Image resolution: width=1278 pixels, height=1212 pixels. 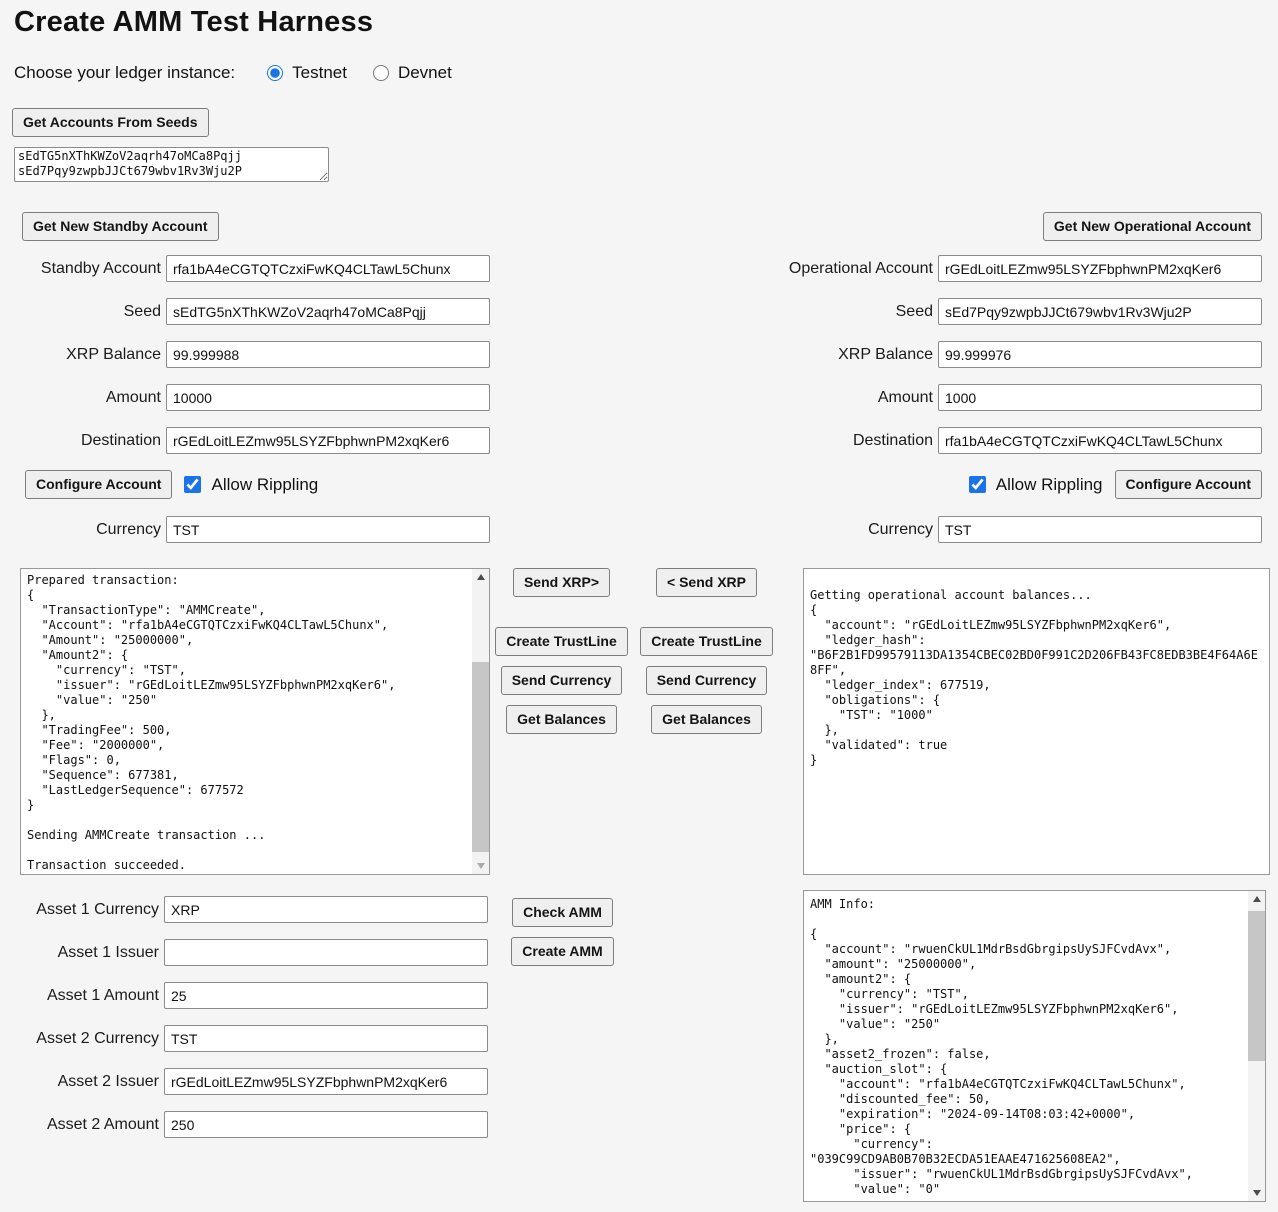 I want to click on amm-actions: Check AMM Create AMM, so click(x=562, y=937).